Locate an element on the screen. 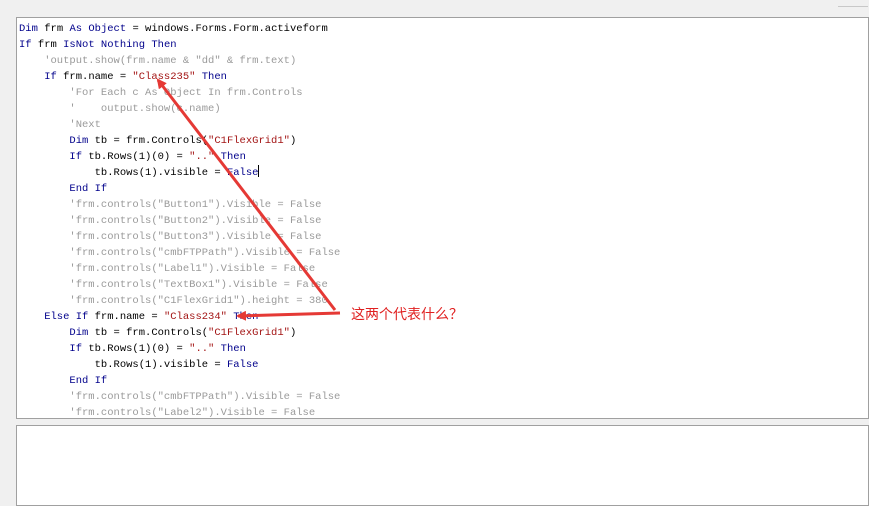 The height and width of the screenshot is (506, 869). code-line: Else If frm.name = "Class234" Then is located at coordinates (179, 317).